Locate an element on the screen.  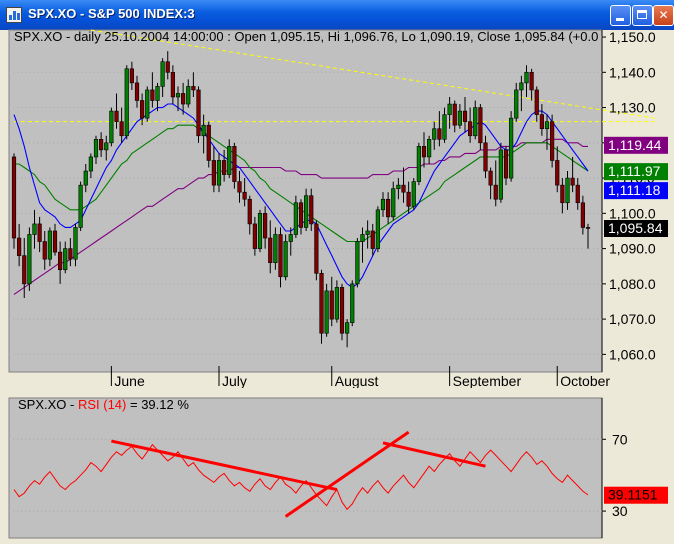
rsi-panel-header: SPX.XO - RSI (14) = 39.12 % is located at coordinates (103, 404).